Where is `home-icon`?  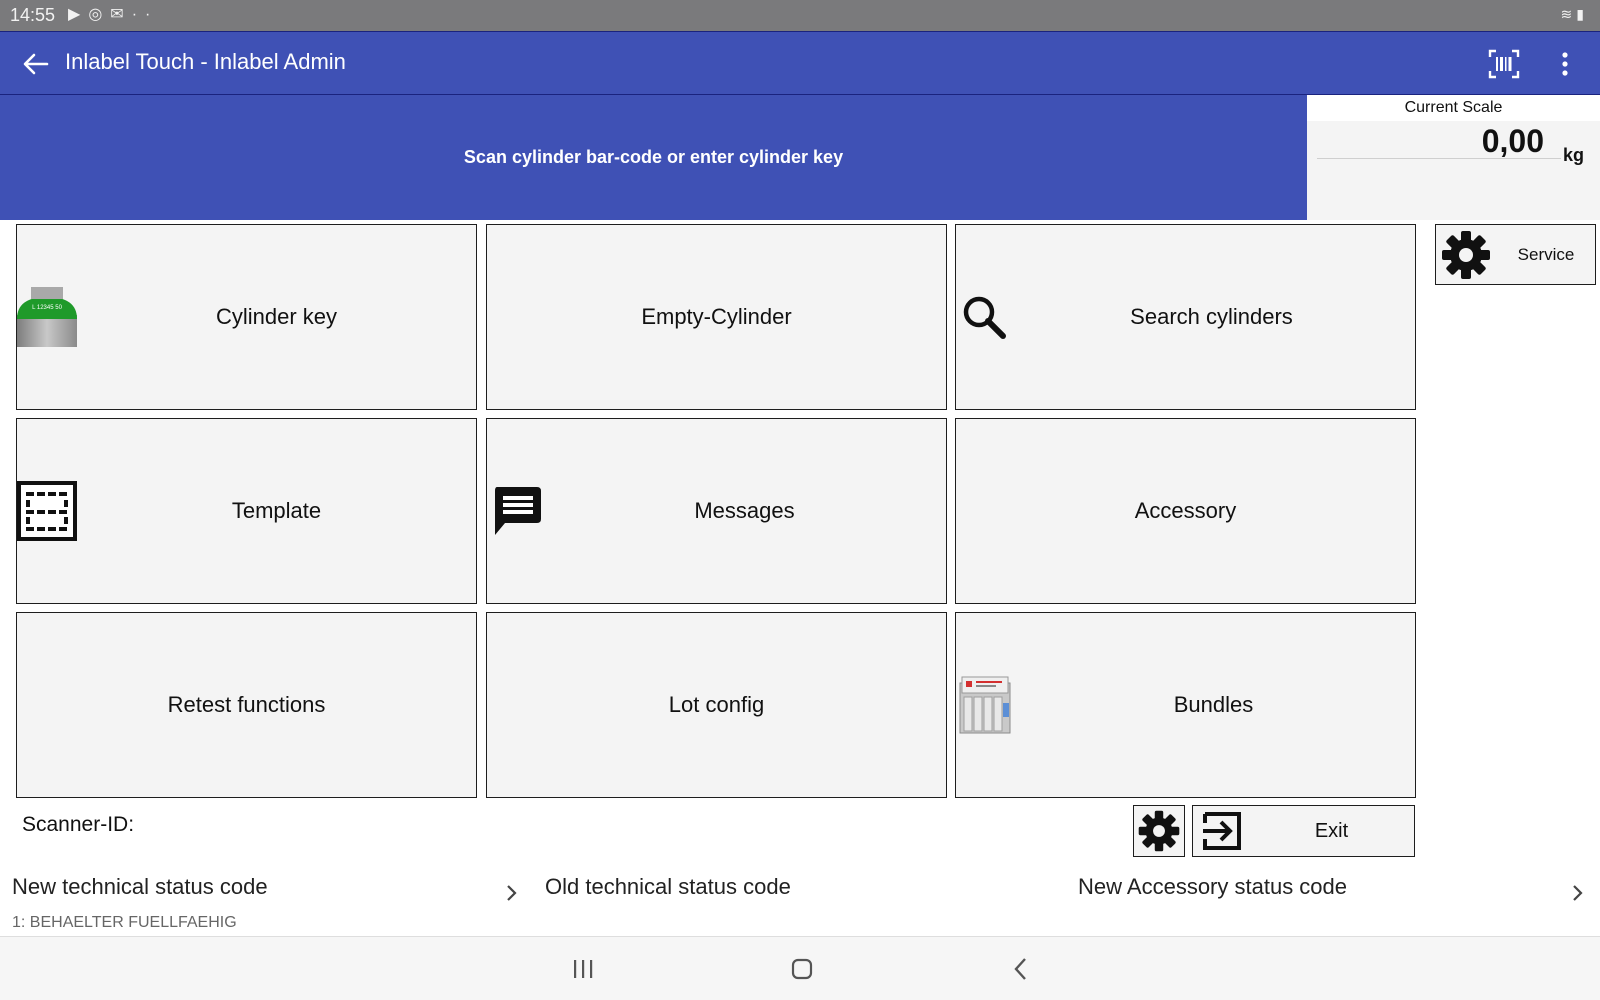
home-icon is located at coordinates (802, 969).